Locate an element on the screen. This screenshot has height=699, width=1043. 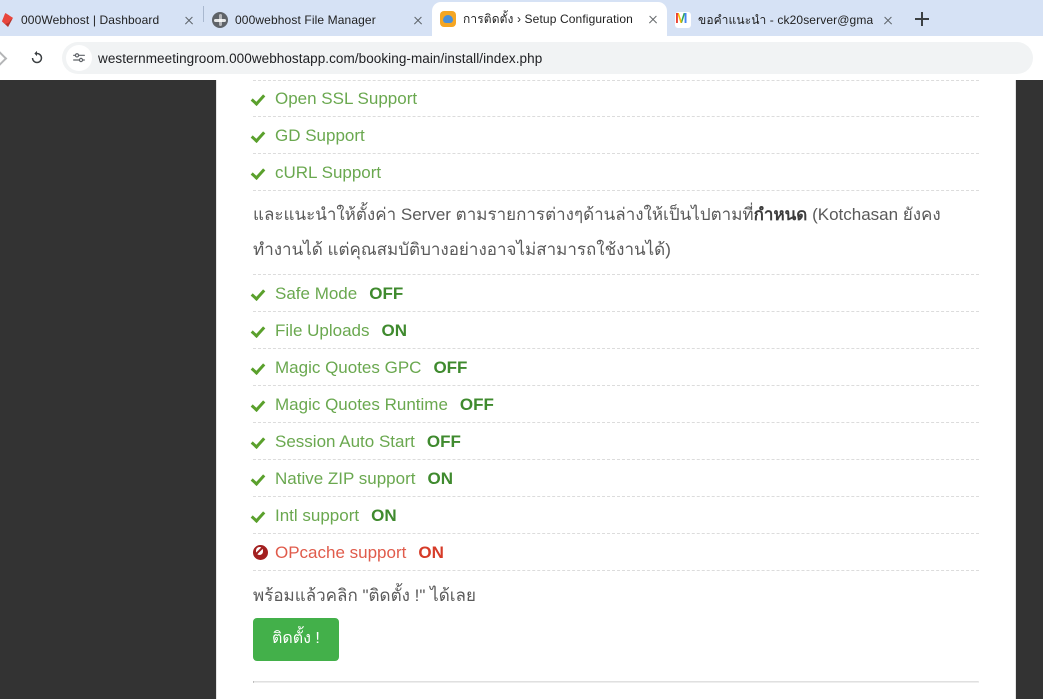
server-setting-row-opcache: OPcache support ON is located at coordinates (616, 552).